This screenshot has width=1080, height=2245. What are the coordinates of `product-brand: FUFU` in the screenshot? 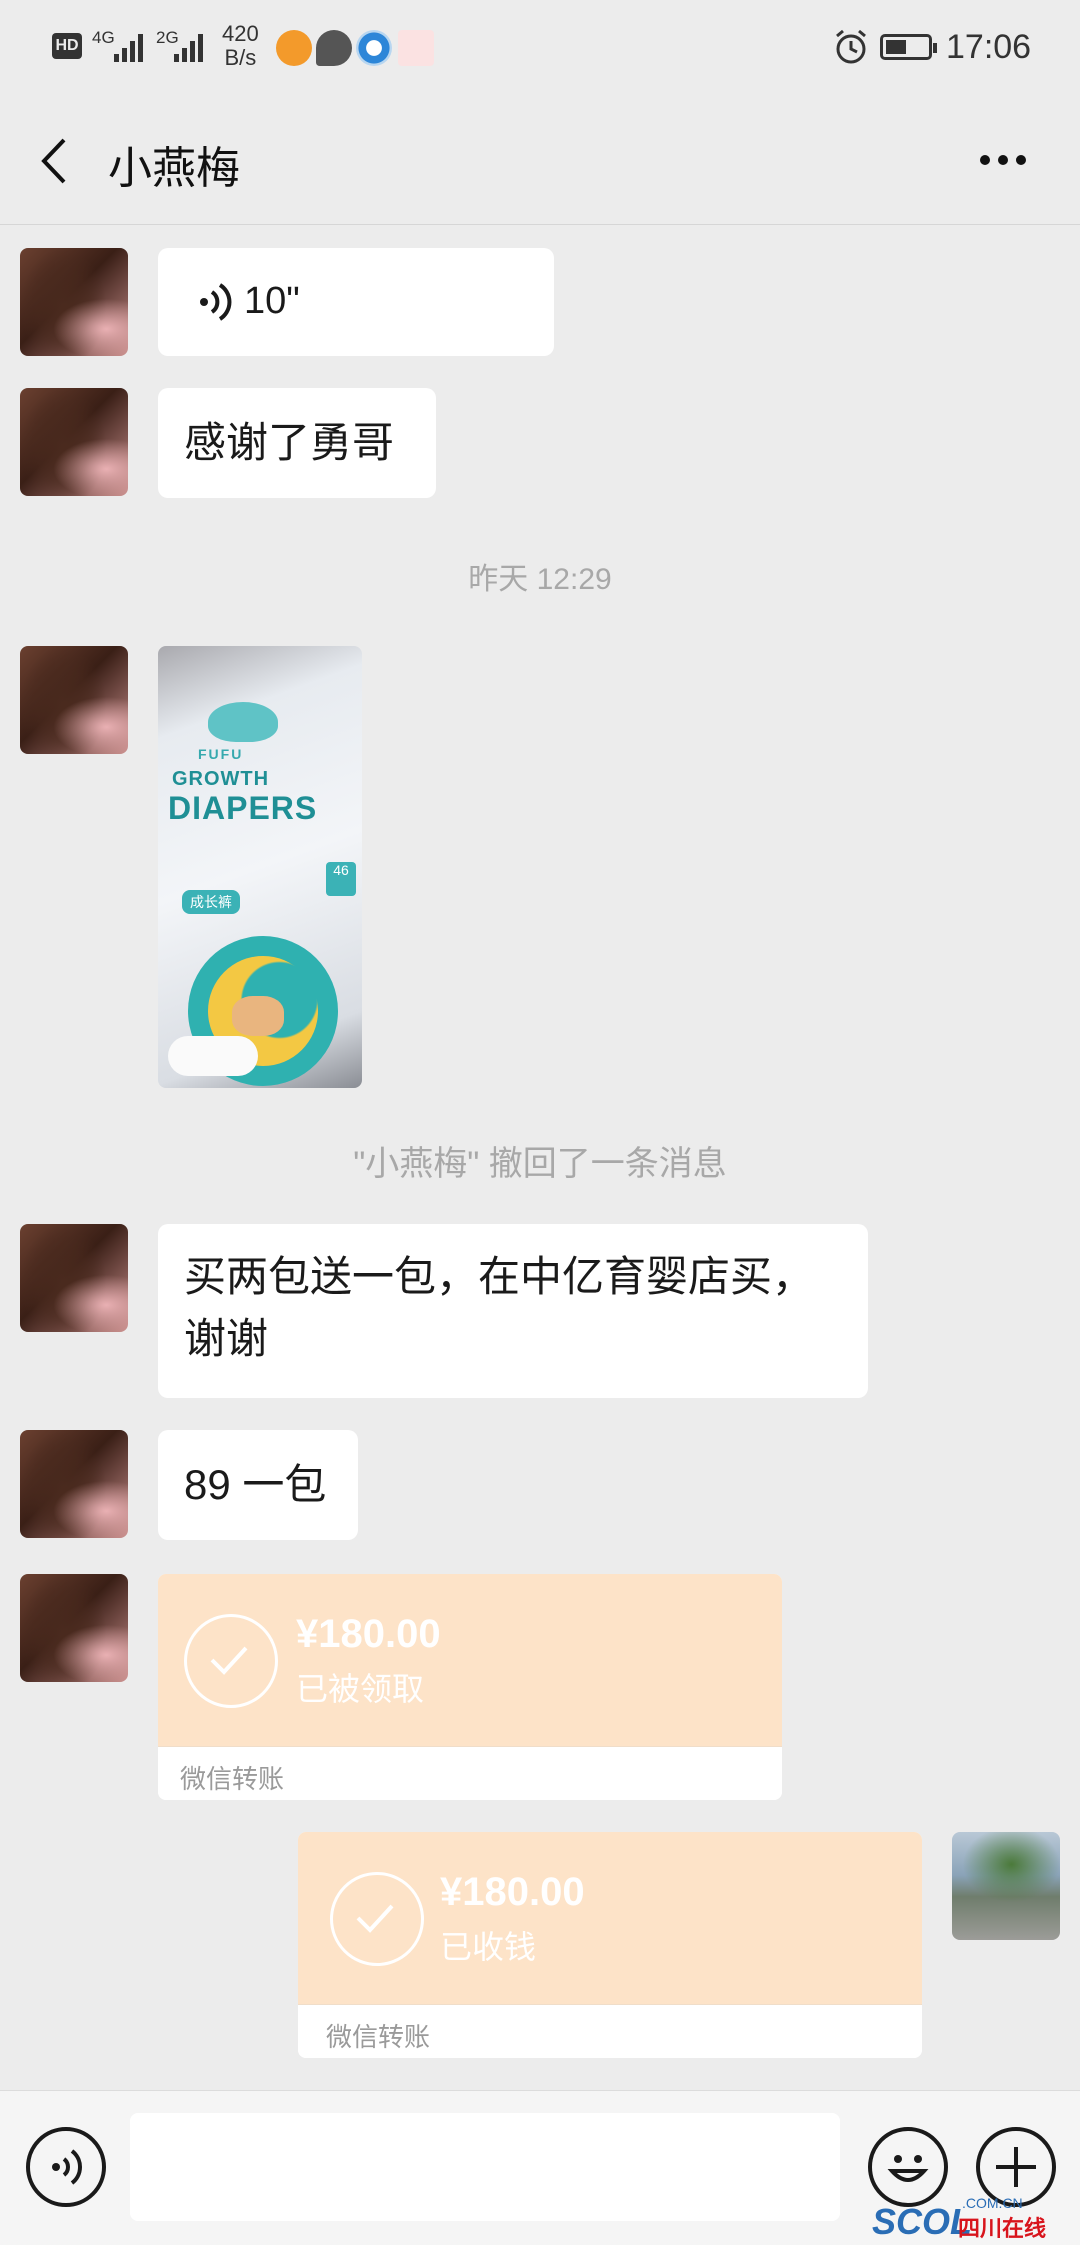 It's located at (221, 754).